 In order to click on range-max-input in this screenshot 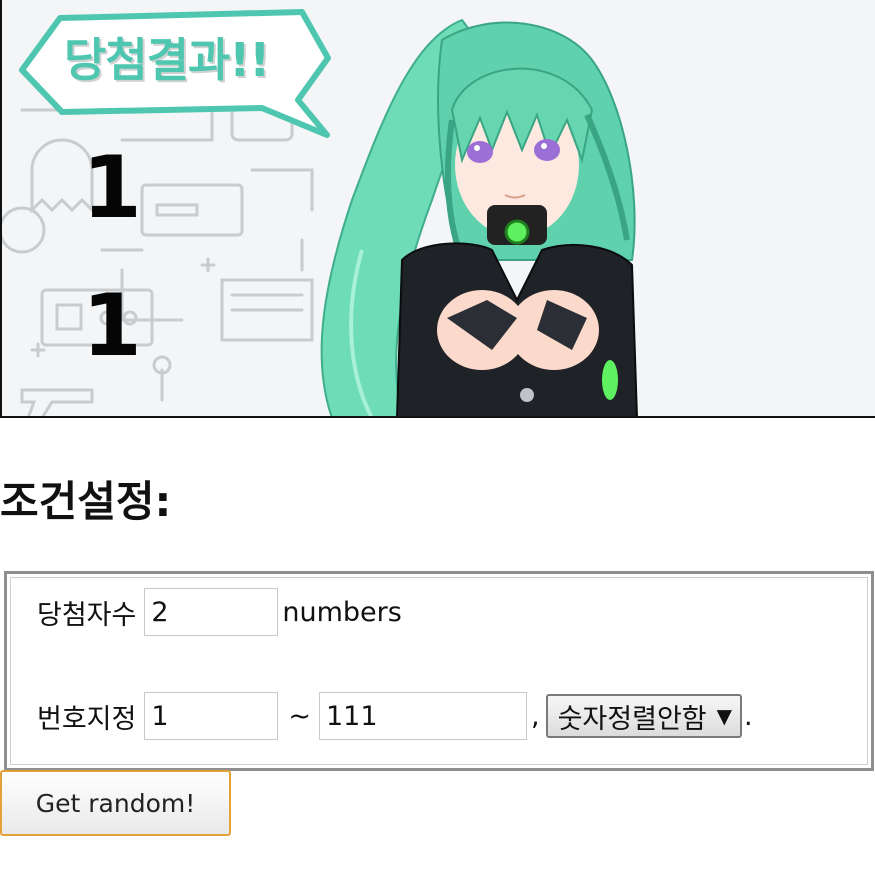, I will do `click(423, 716)`.